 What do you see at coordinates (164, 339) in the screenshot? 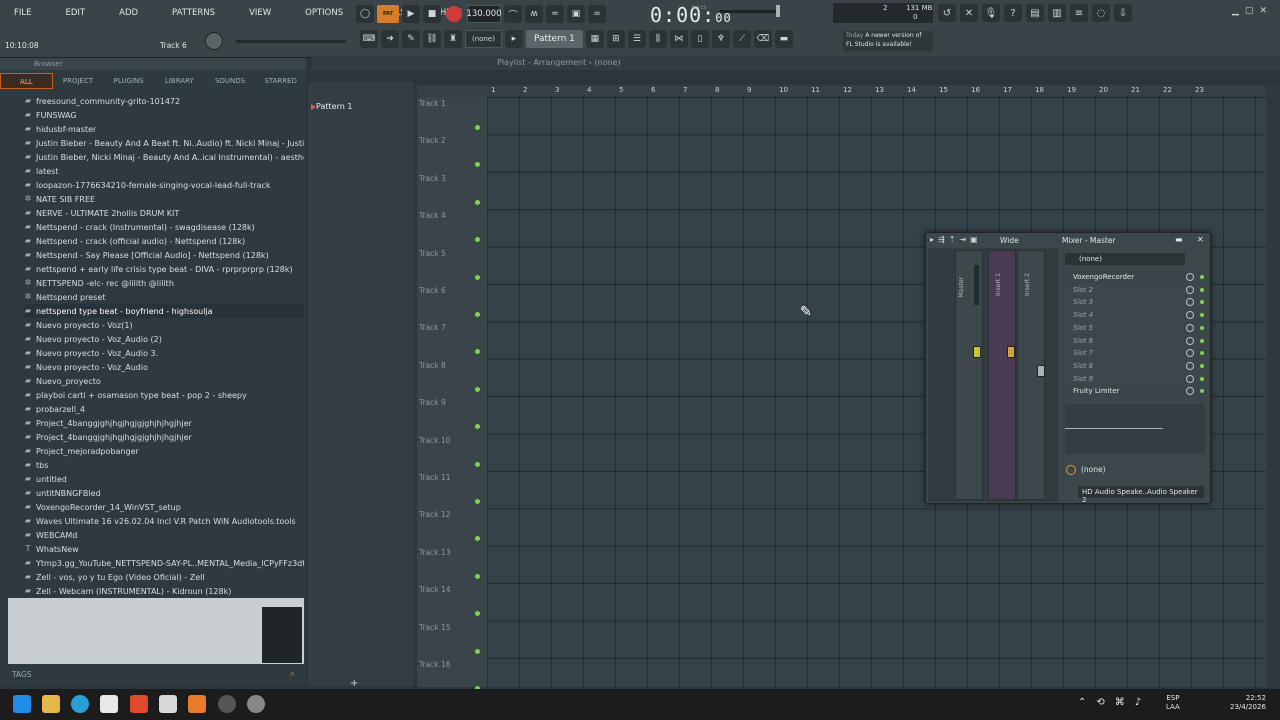
I see `file-item: ▰ Nuevo proyecto - Voz_Audio (2)` at bounding box center [164, 339].